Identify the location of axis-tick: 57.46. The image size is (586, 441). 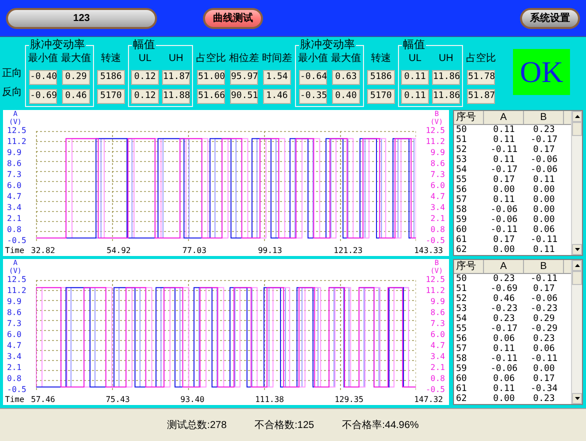
(43, 400).